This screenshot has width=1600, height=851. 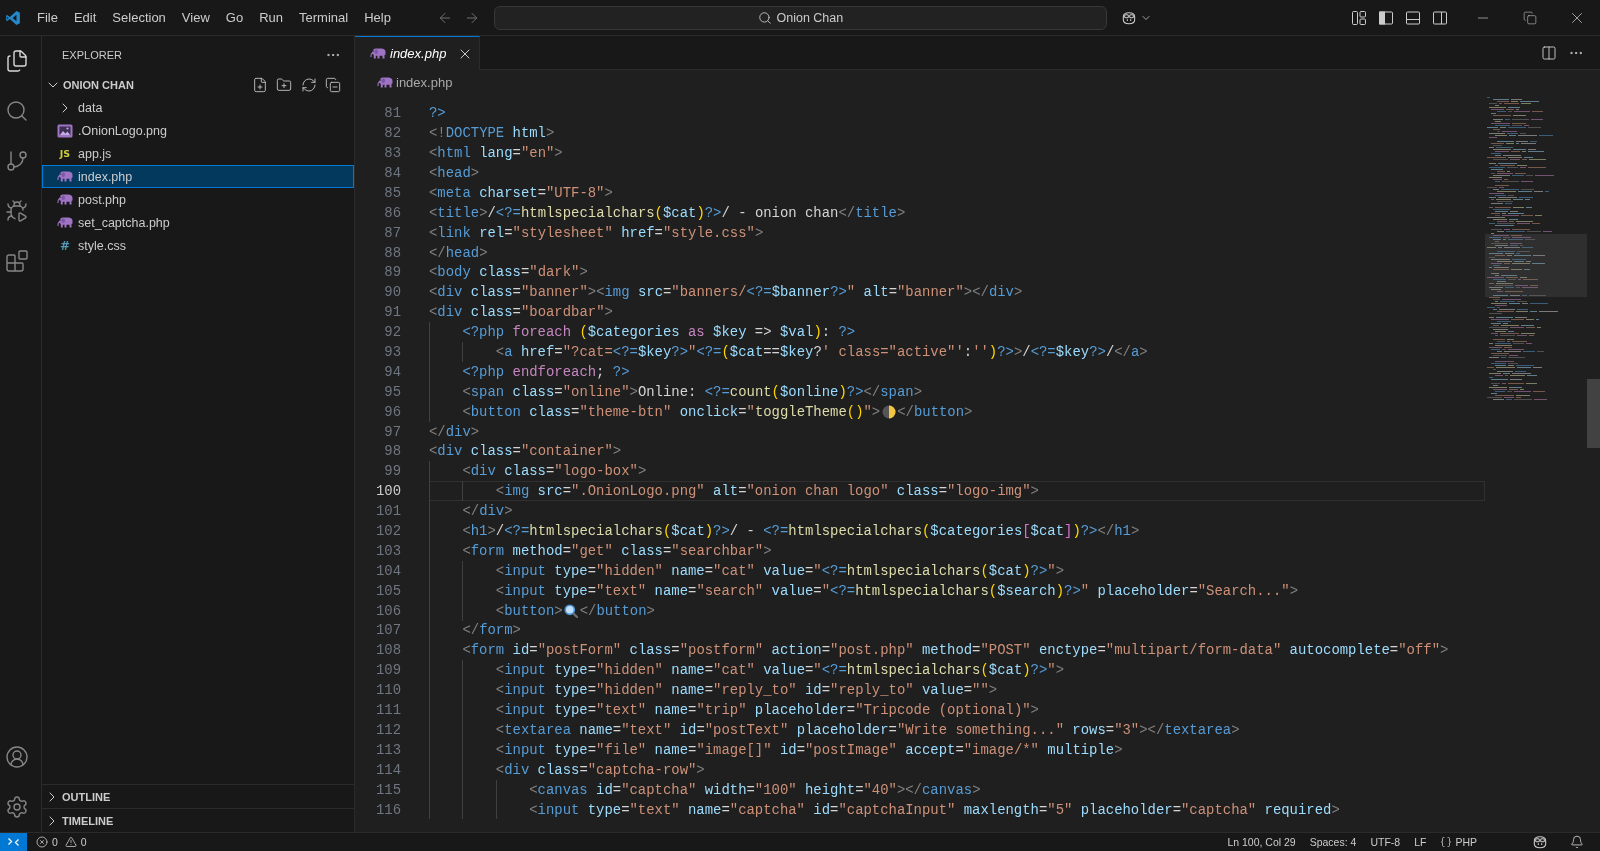 I want to click on code-line: <textarea name="text" id="postText" placeholder="Write something..." rows="3"></textarea>, so click(x=867, y=729).